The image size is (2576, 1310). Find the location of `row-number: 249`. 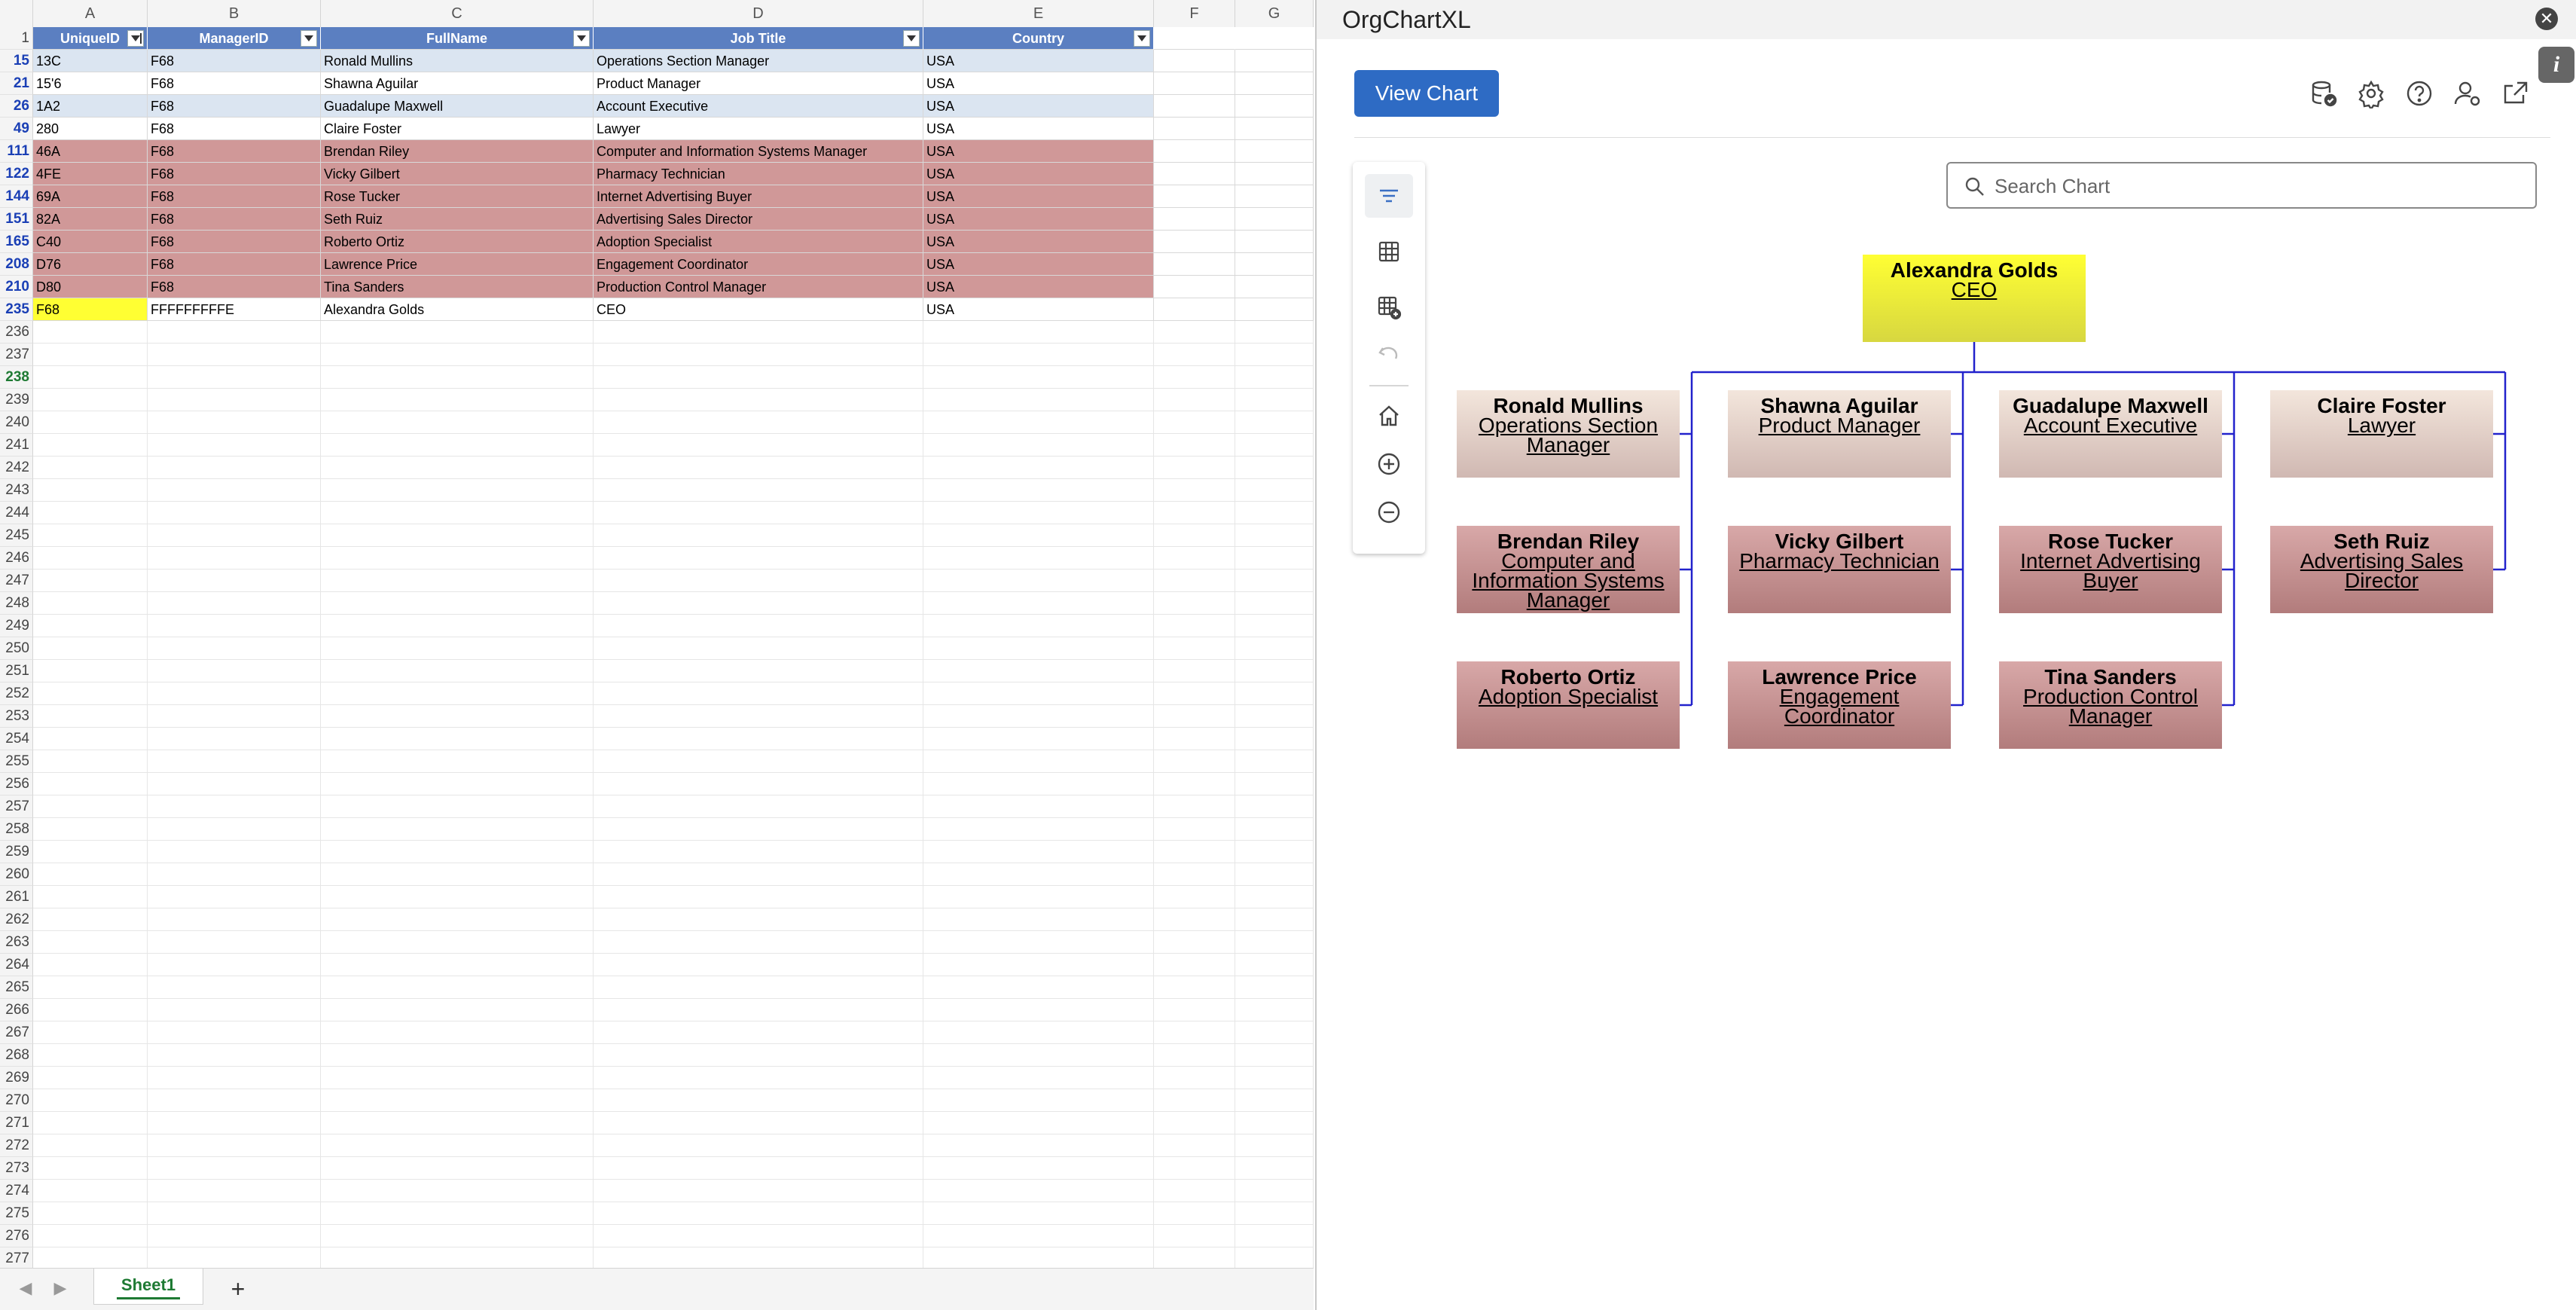

row-number: 249 is located at coordinates (17, 626).